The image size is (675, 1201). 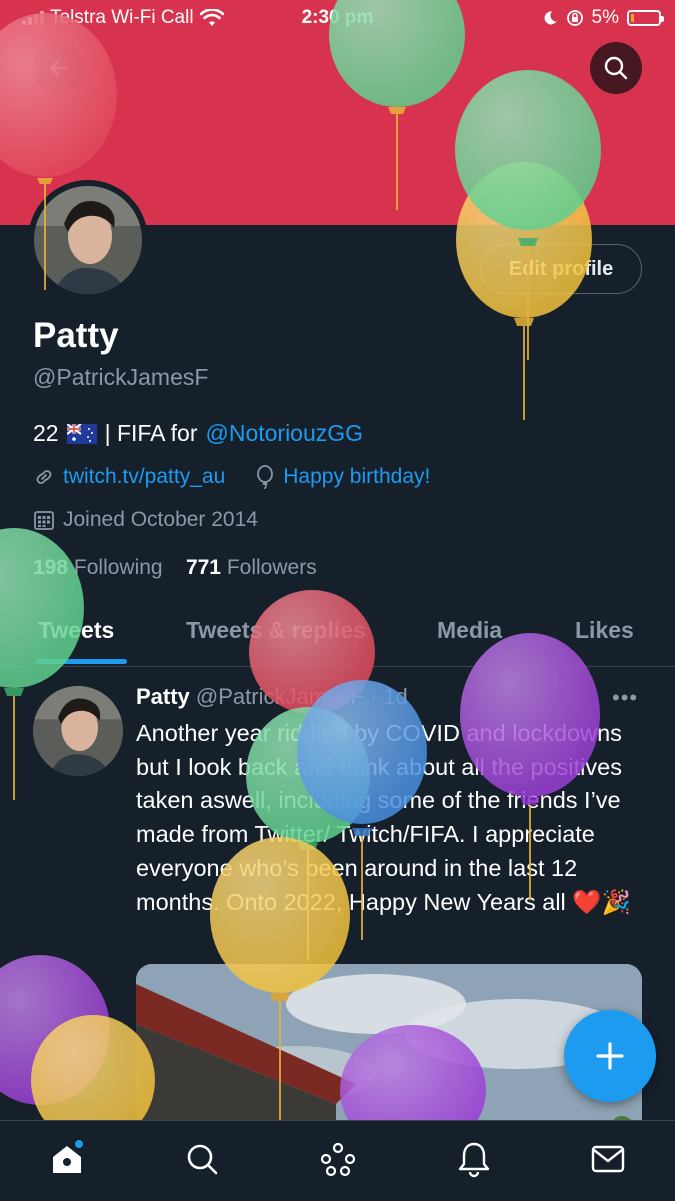 What do you see at coordinates (284, 433) in the screenshot?
I see `bio-mention-link: @NotoriouzGG` at bounding box center [284, 433].